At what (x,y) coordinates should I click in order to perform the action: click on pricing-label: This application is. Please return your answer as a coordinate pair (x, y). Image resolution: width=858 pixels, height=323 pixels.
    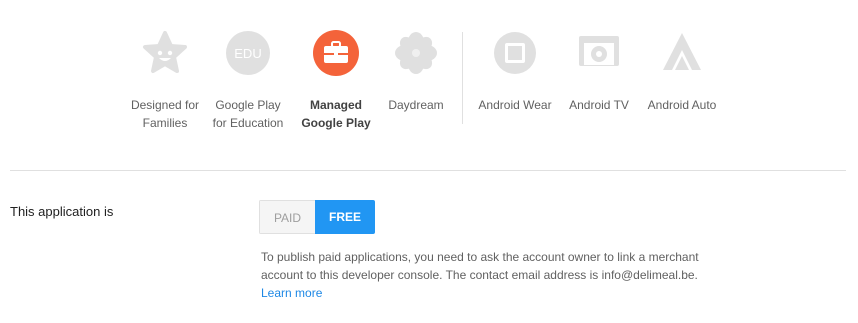
    Looking at the image, I should click on (62, 211).